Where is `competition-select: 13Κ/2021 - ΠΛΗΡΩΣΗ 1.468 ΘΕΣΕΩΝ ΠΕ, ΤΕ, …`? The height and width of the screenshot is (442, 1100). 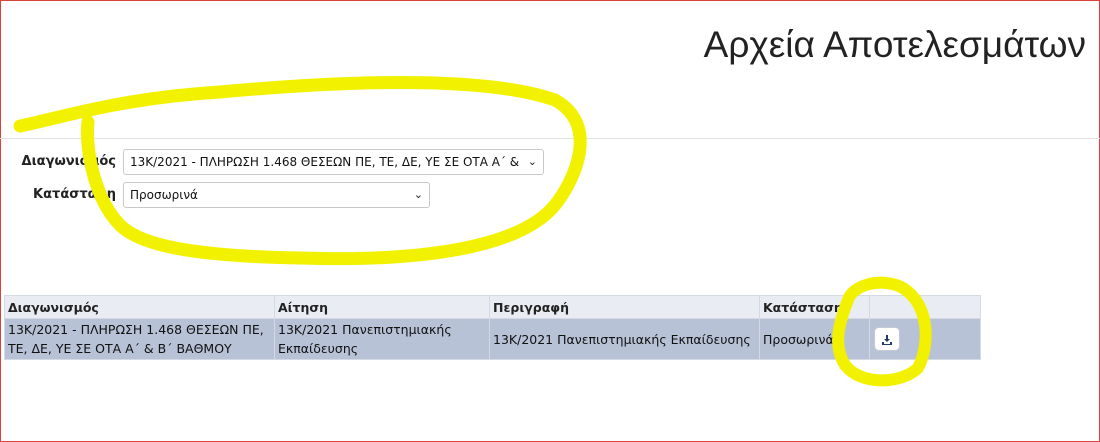
competition-select: 13Κ/2021 - ΠΛΗΡΩΣΗ 1.468 ΘΕΣΕΩΝ ΠΕ, ΤΕ, … is located at coordinates (333, 162).